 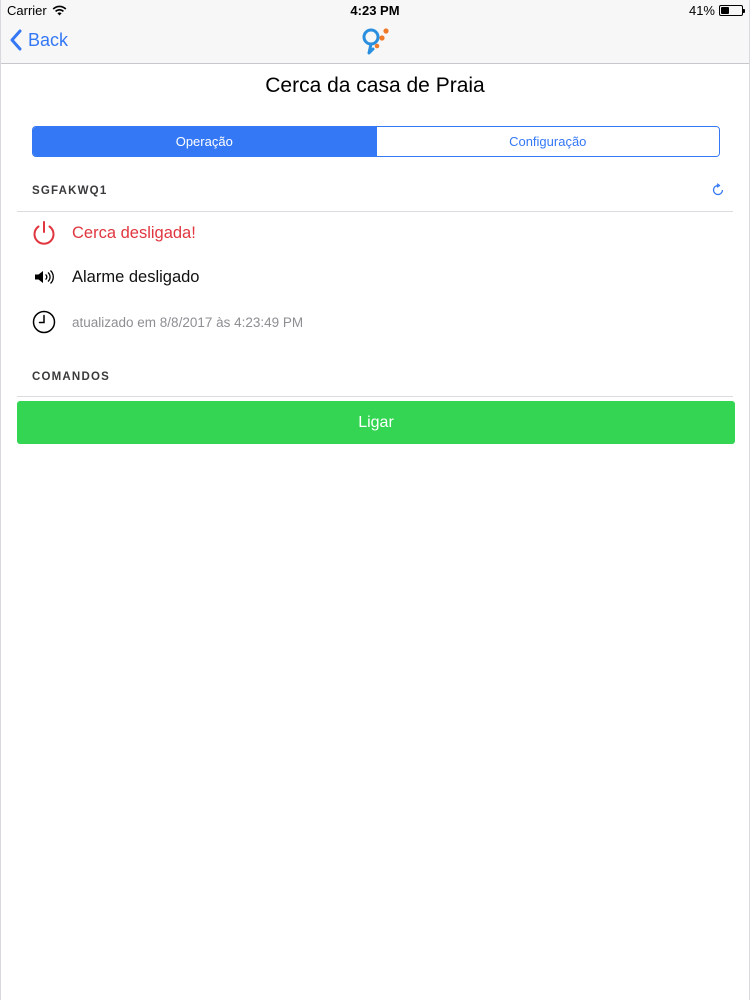 I want to click on alarm-status-row: Alarme desligado, so click(x=115, y=277).